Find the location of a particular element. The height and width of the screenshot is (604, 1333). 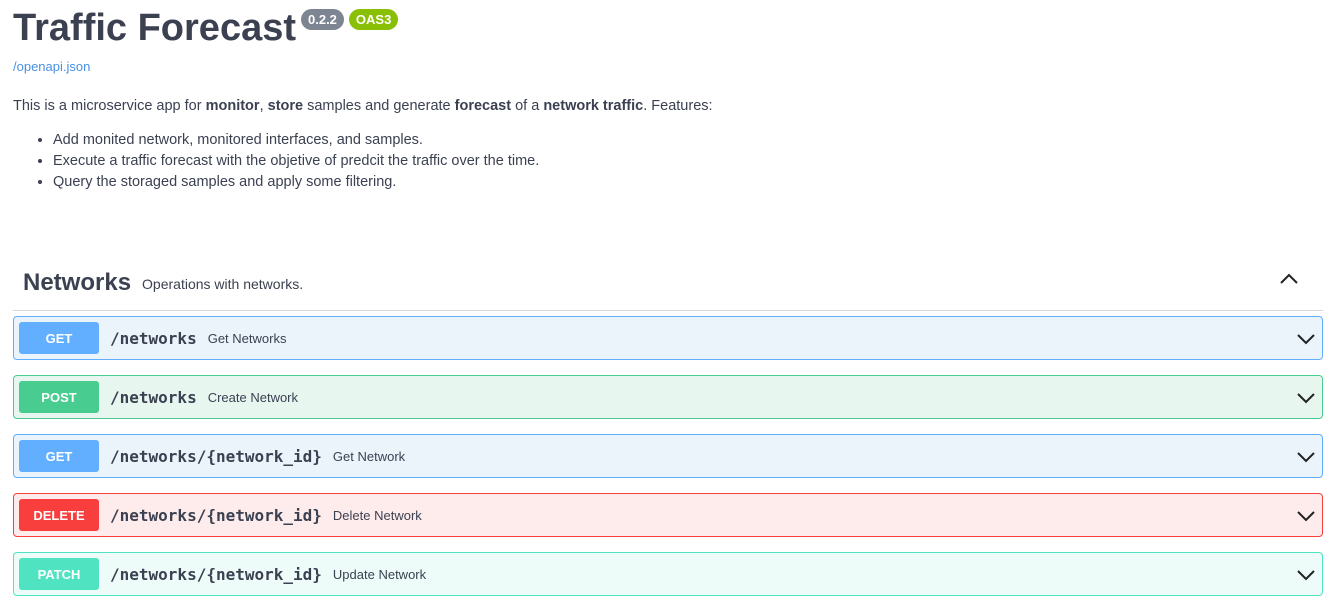

text: . Features: is located at coordinates (678, 106).